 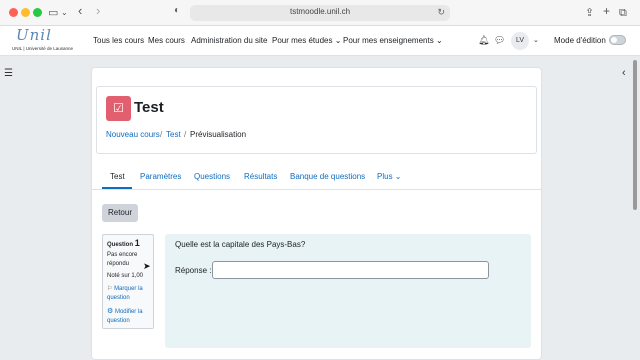 I want to click on close-window-button, so click(x=13, y=12).